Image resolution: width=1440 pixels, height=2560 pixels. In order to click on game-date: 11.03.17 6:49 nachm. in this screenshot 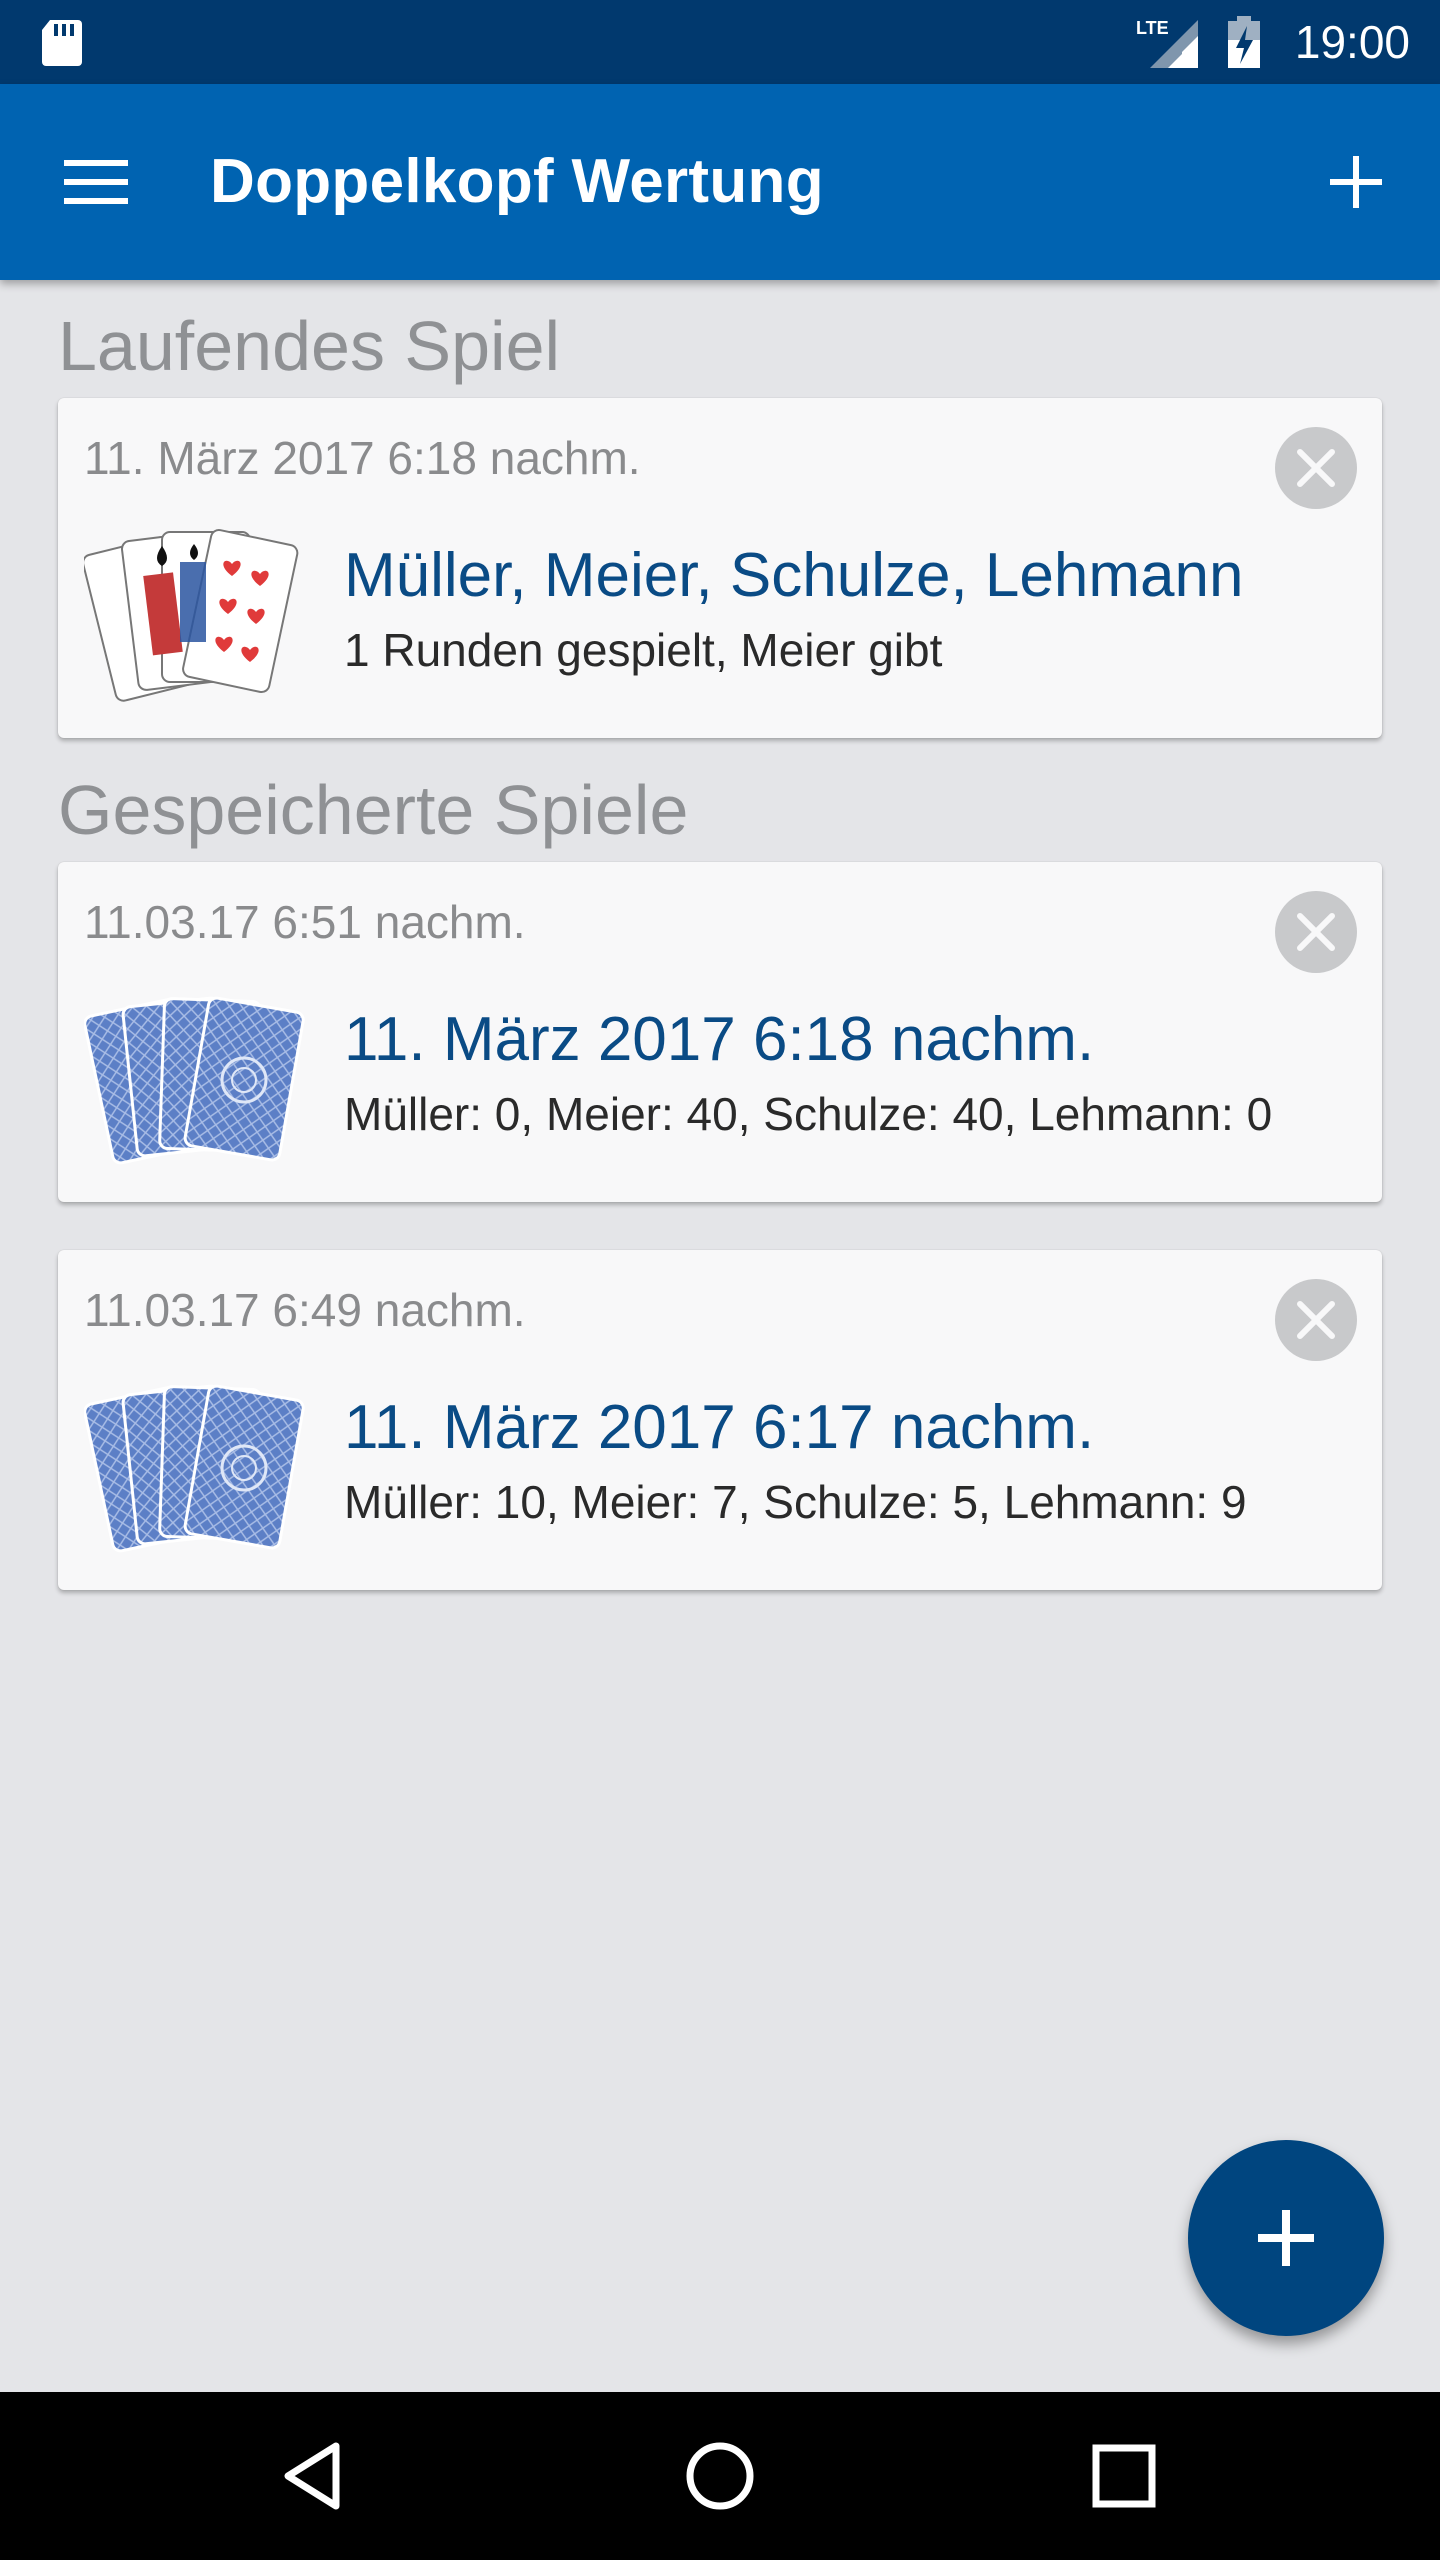, I will do `click(305, 1310)`.